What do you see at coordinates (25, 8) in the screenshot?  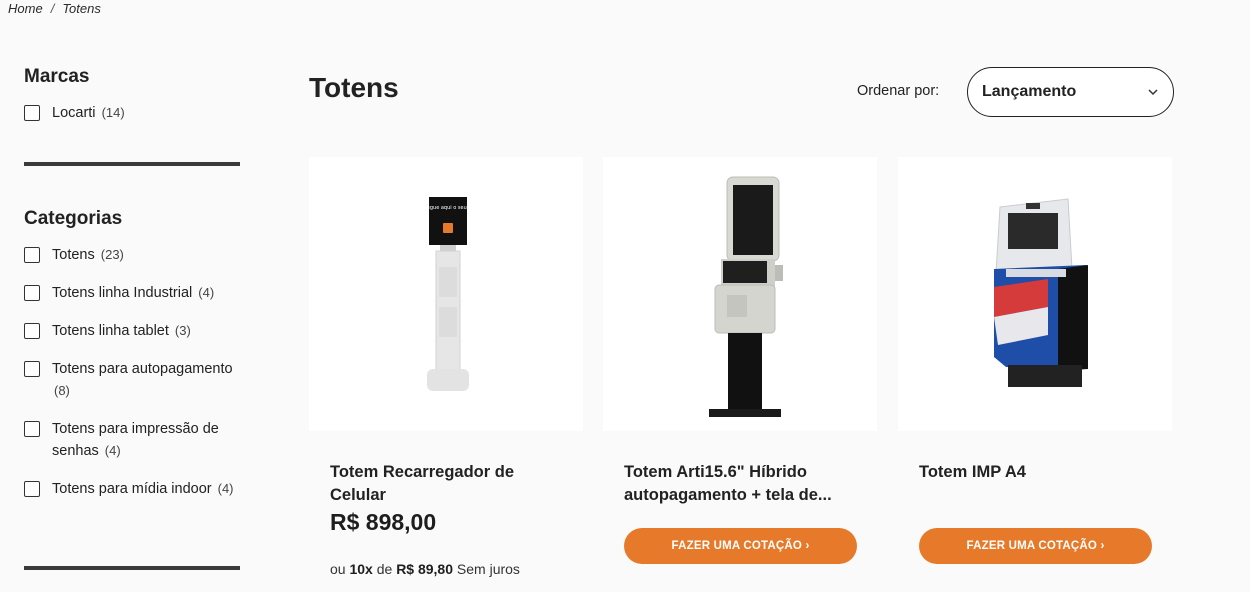 I see `breadcrumb-home: Home` at bounding box center [25, 8].